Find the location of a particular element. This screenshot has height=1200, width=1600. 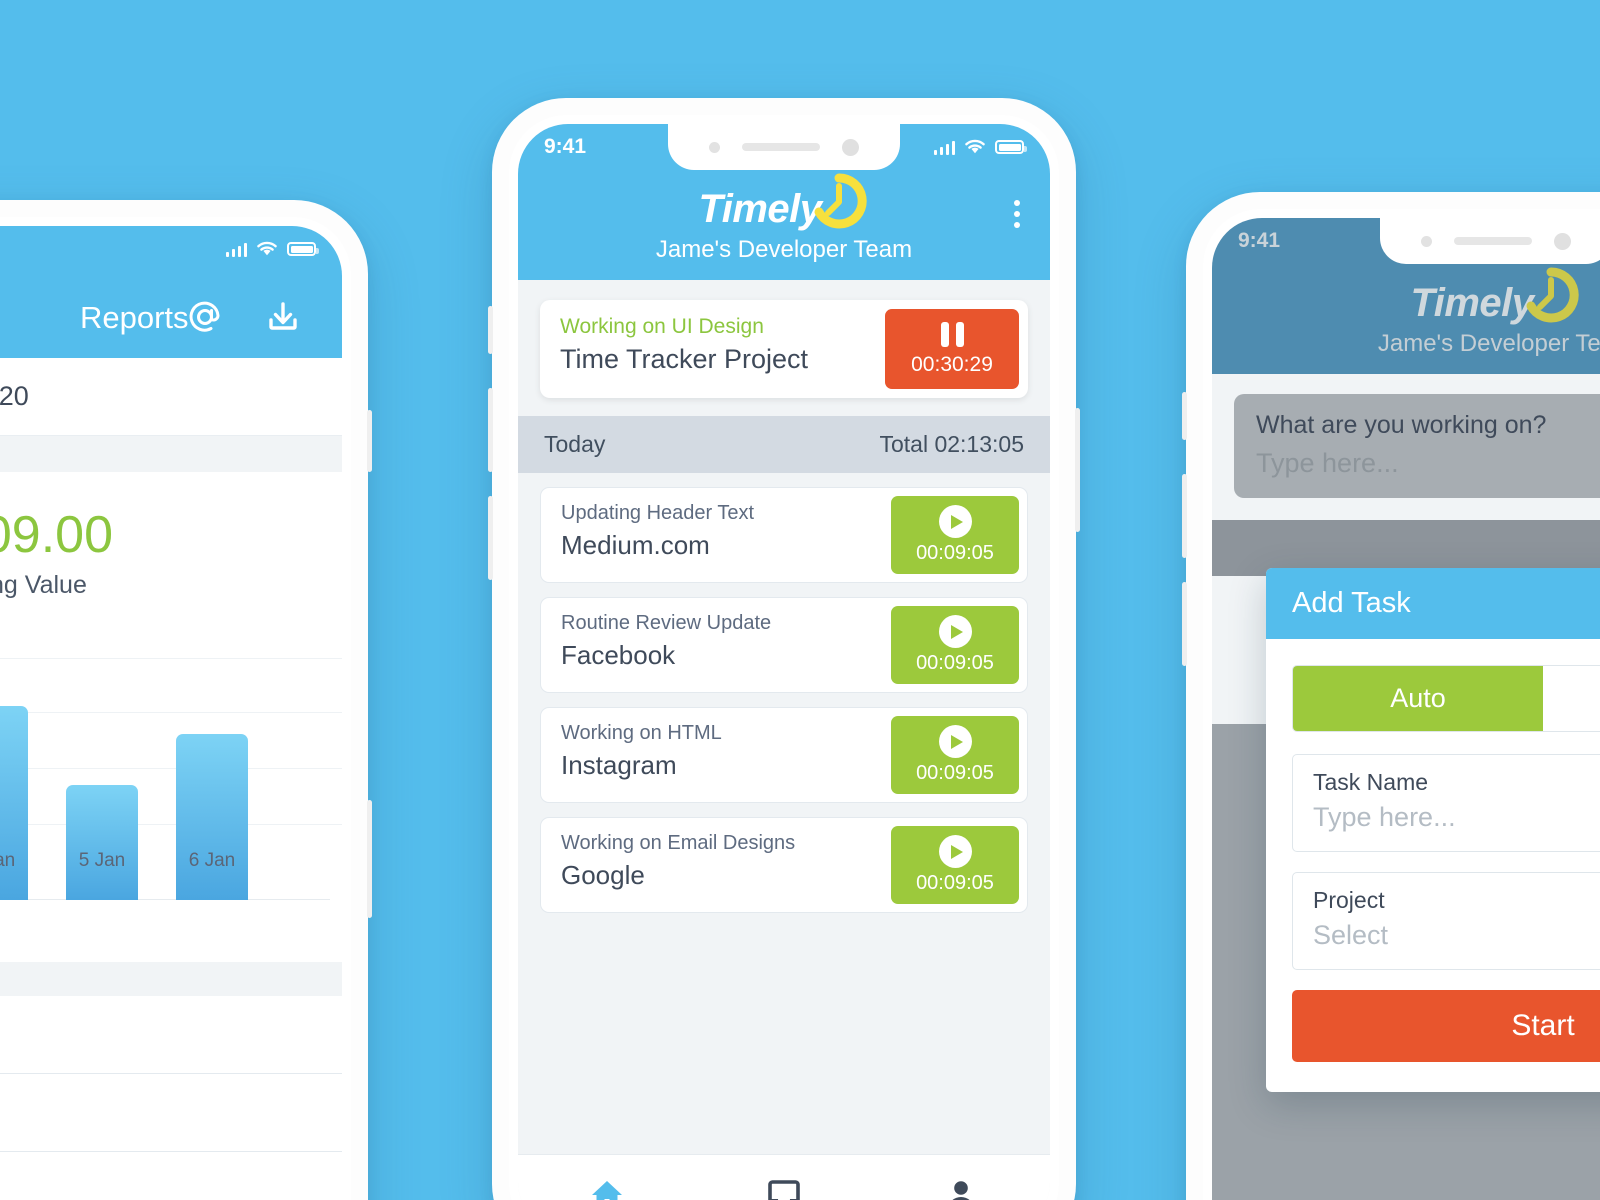

bottom-tab-bar is located at coordinates (784, 1177).